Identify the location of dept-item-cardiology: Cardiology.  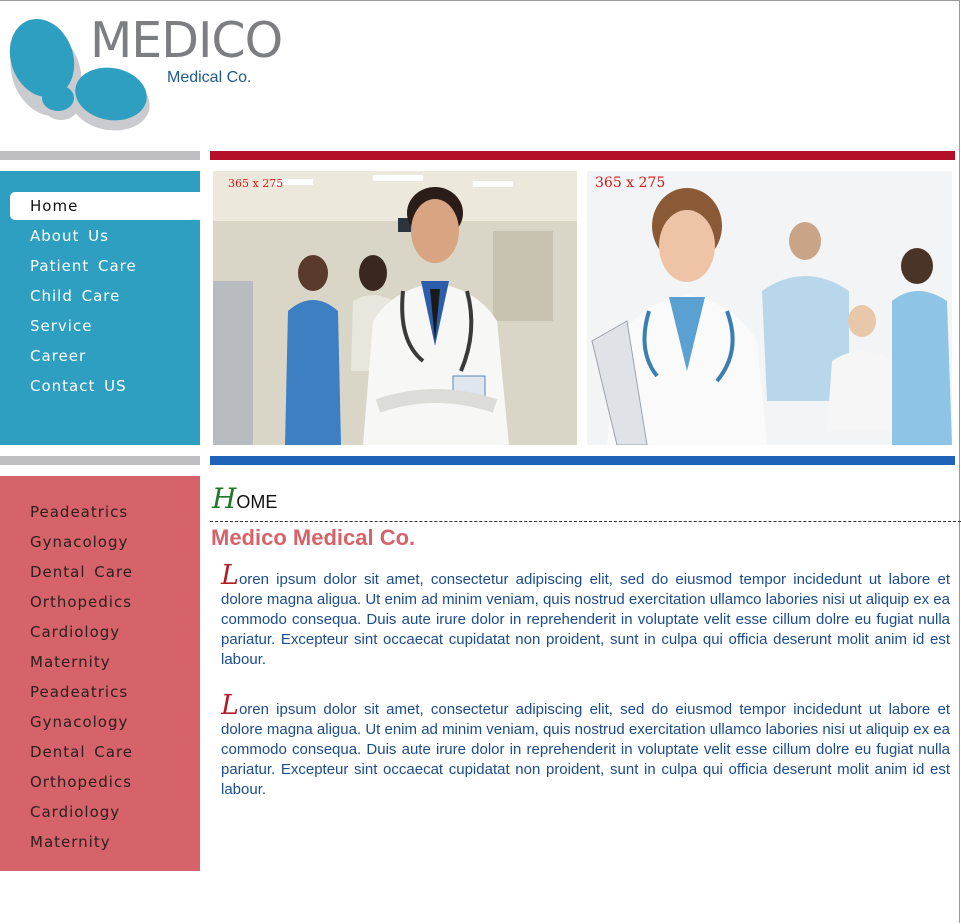
(75, 632).